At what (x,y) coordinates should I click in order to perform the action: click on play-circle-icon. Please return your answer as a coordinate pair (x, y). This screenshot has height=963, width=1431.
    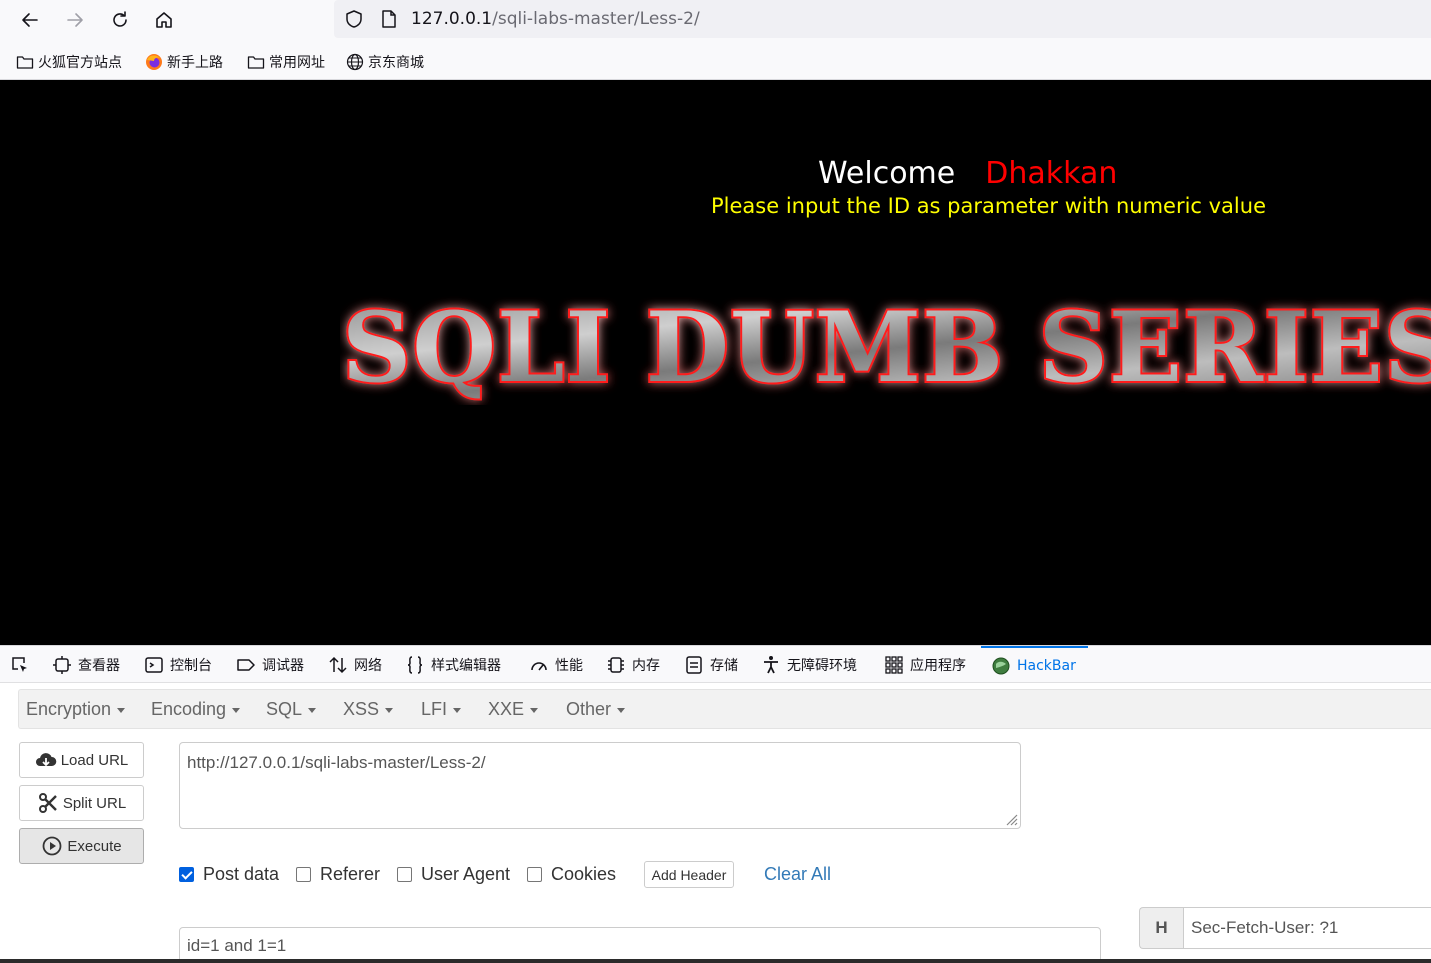
    Looking at the image, I should click on (52, 846).